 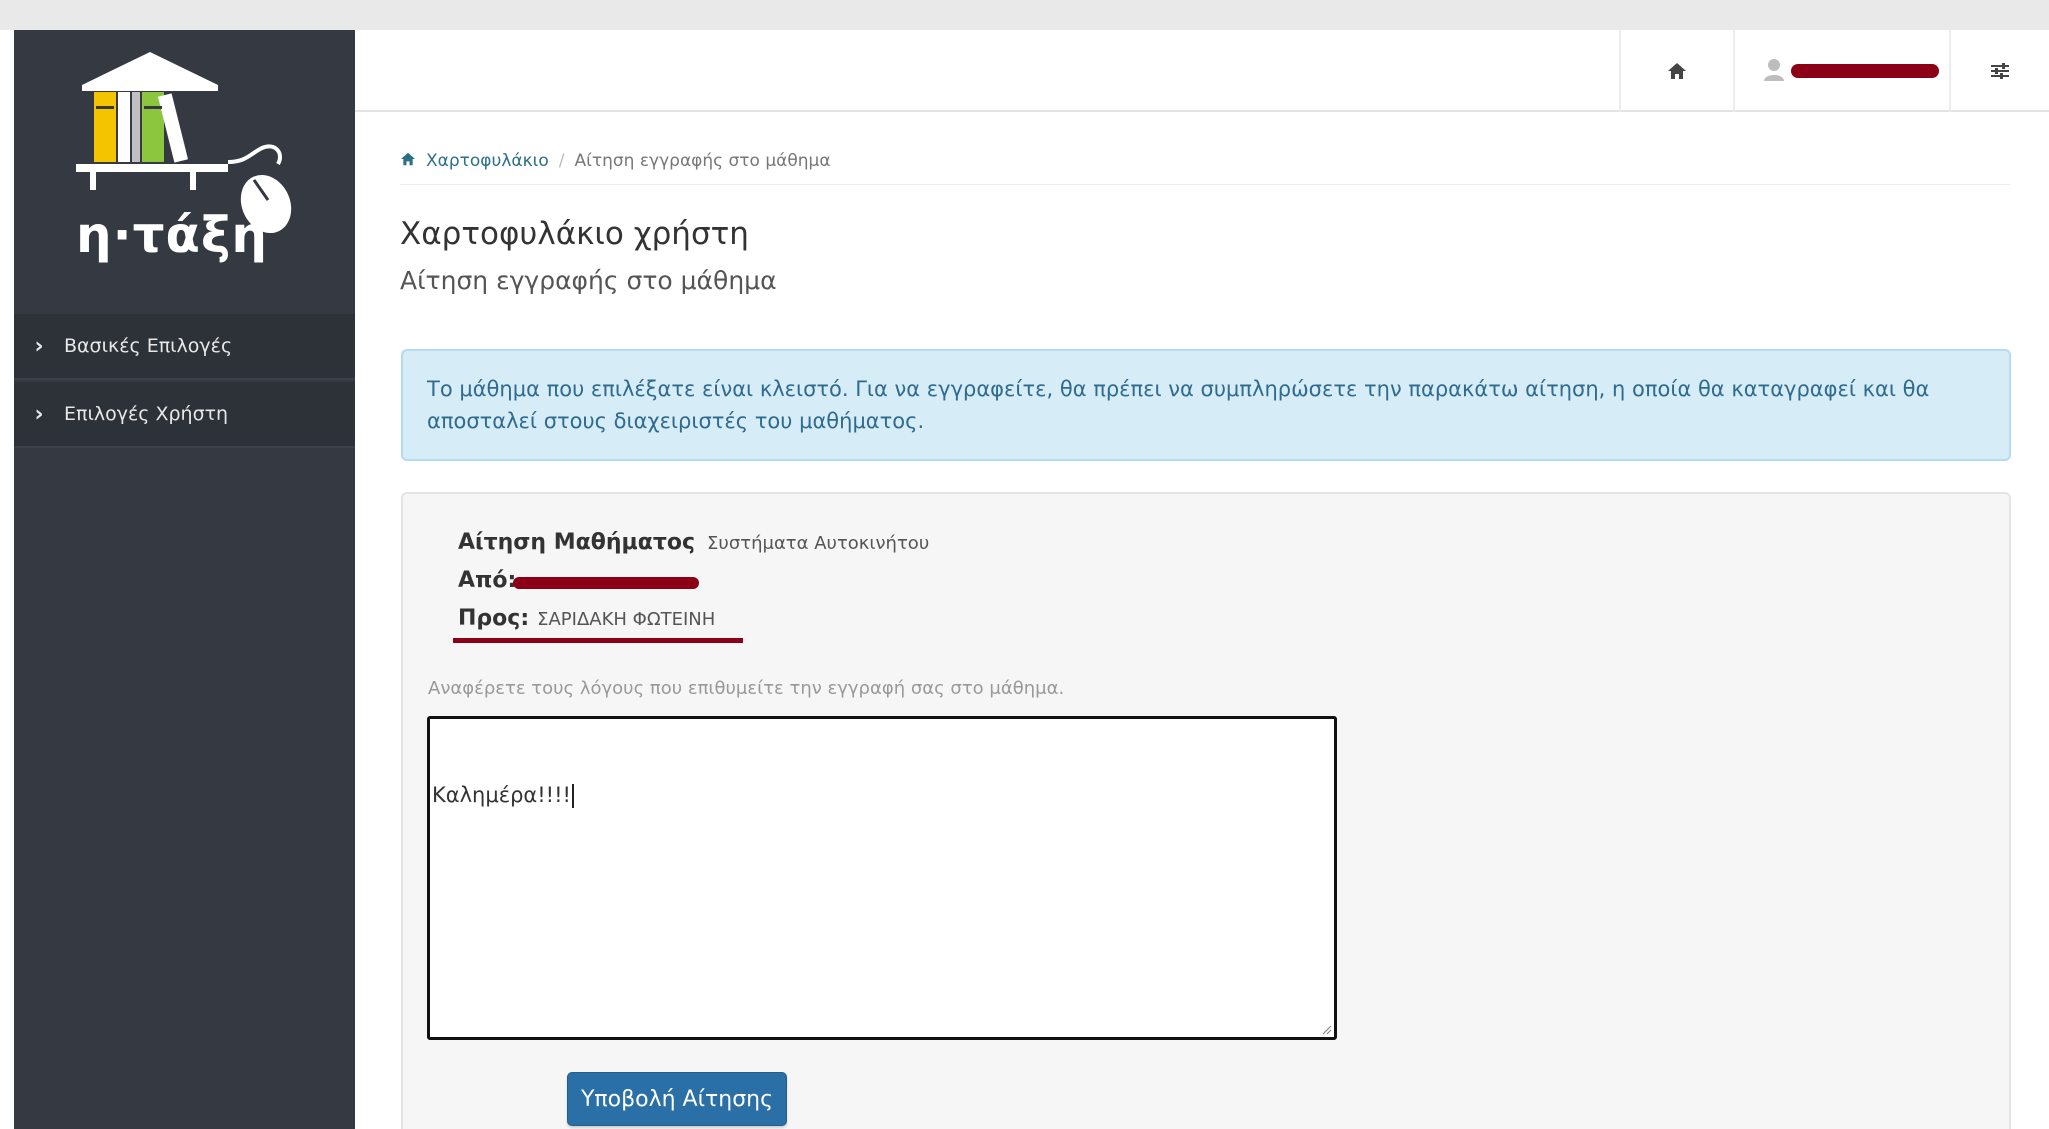 What do you see at coordinates (574, 234) in the screenshot?
I see `page-title: Χαρτοφυλάκιο χρήστη` at bounding box center [574, 234].